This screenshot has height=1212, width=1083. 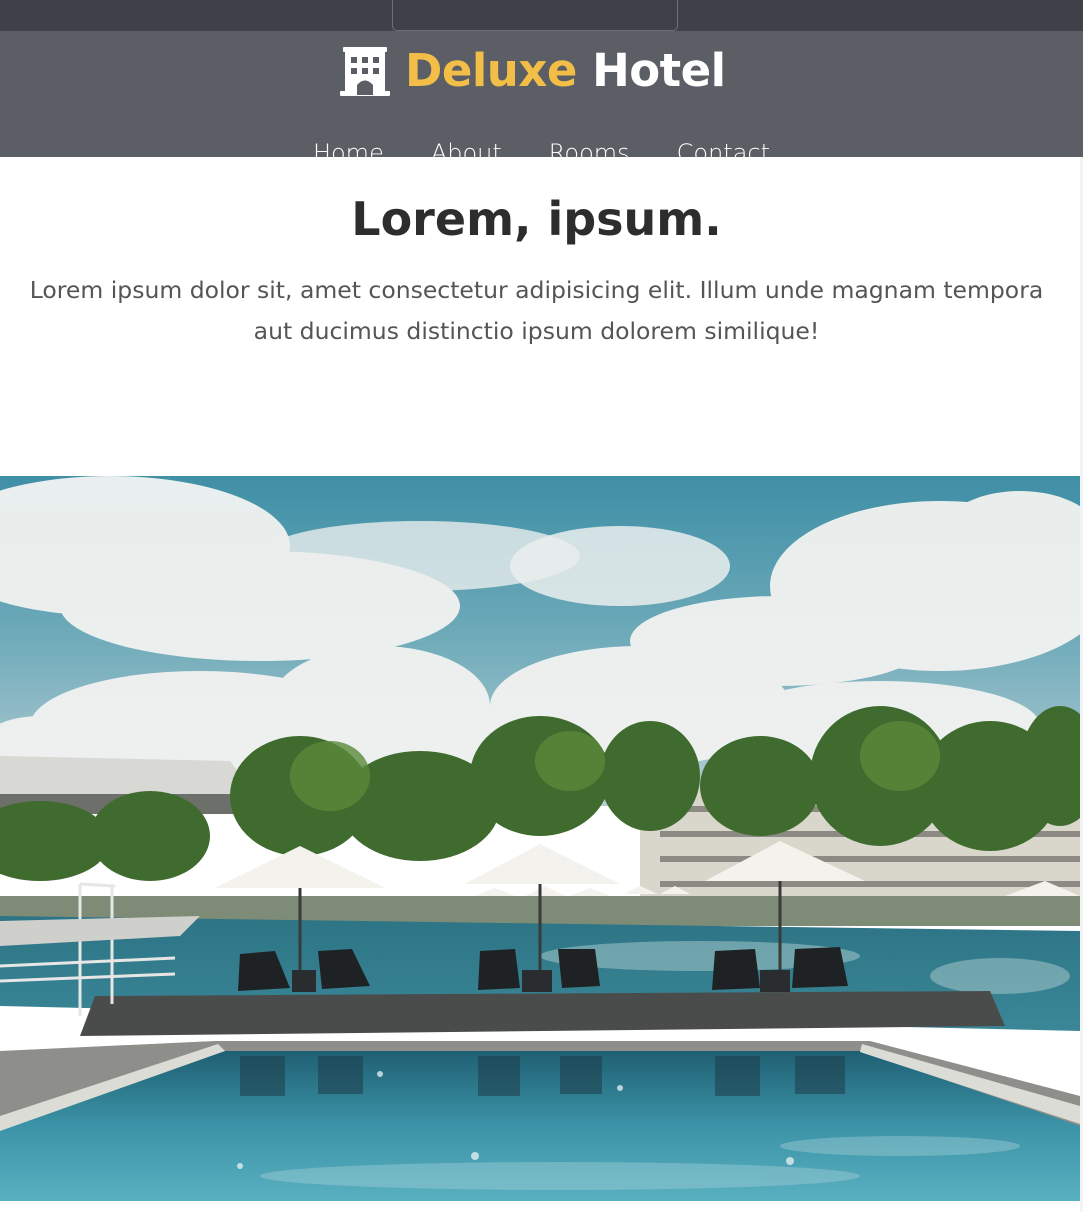 What do you see at coordinates (365, 71) in the screenshot?
I see `hotel-building-icon` at bounding box center [365, 71].